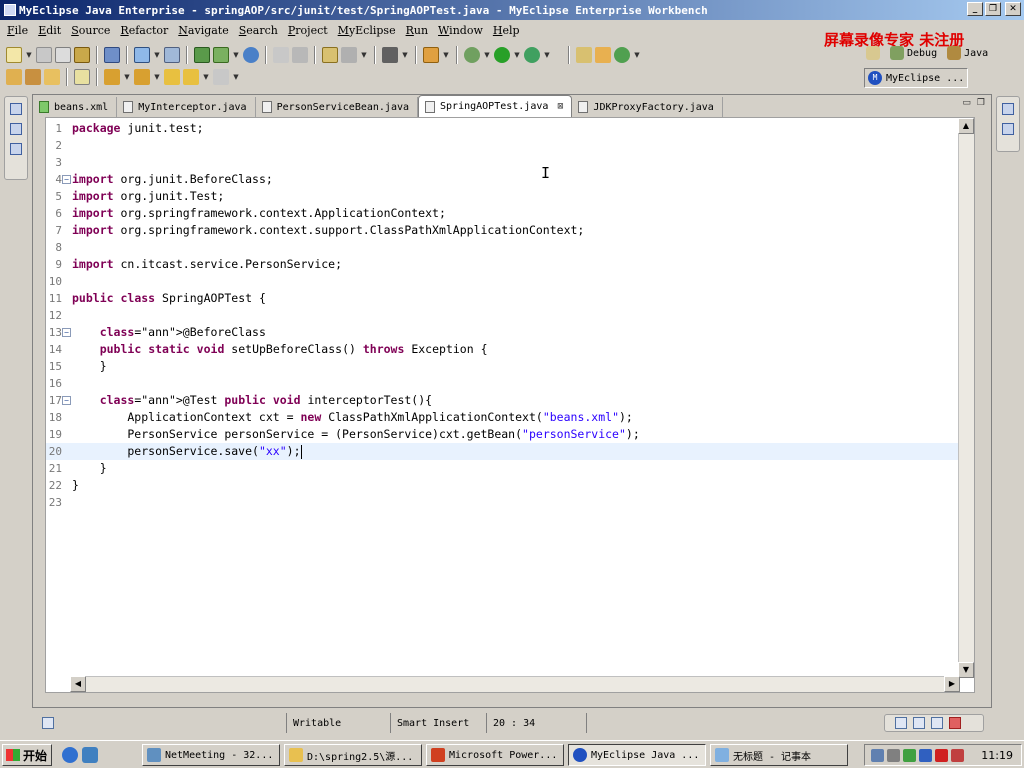 The image size is (1024, 768). Describe the element at coordinates (337, 107) in the screenshot. I see `tab-personservicebean-java: PersonServiceBean.java` at that location.